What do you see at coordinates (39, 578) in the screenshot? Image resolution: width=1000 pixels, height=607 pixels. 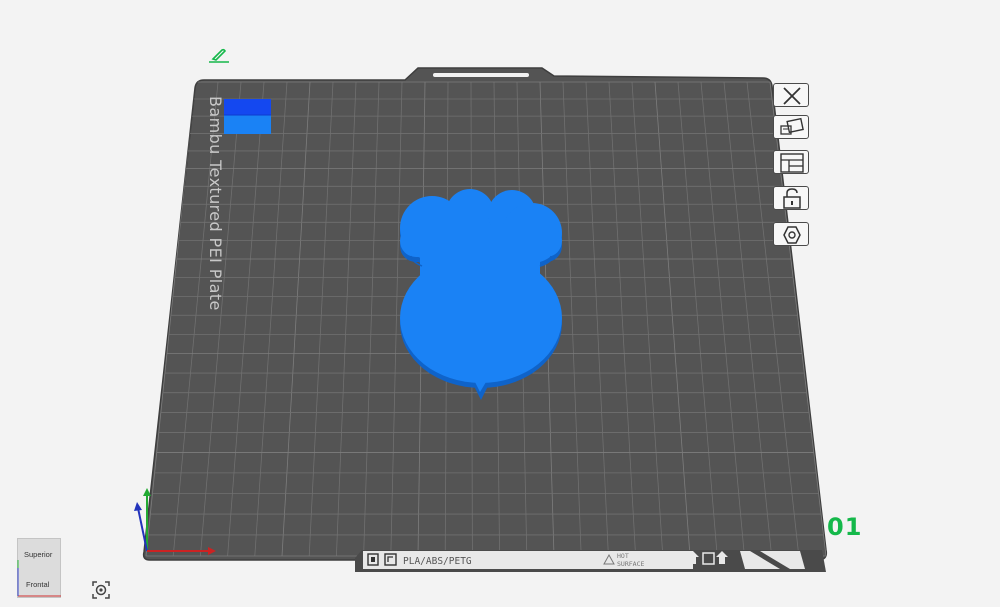 I see `view-cube-axes` at bounding box center [39, 578].